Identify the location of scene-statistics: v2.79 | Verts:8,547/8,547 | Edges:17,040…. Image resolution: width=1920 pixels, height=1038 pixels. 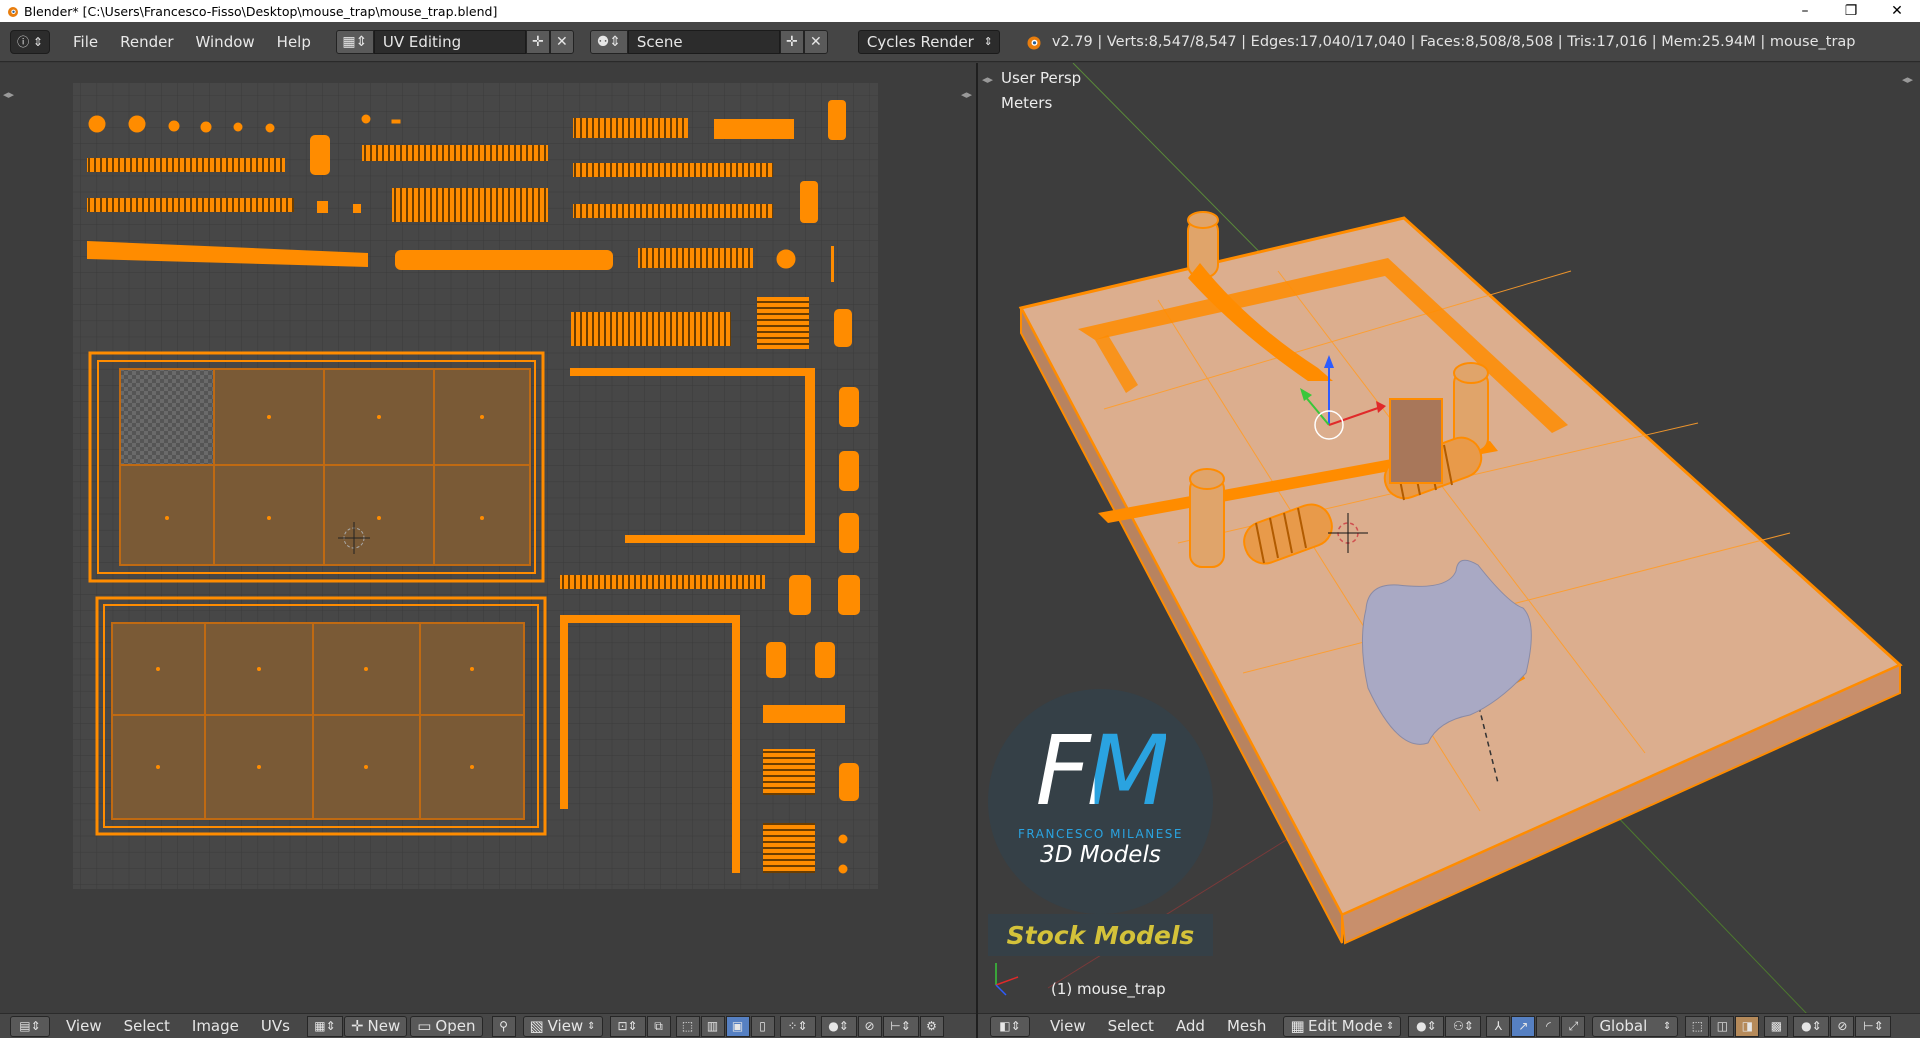
(1453, 41).